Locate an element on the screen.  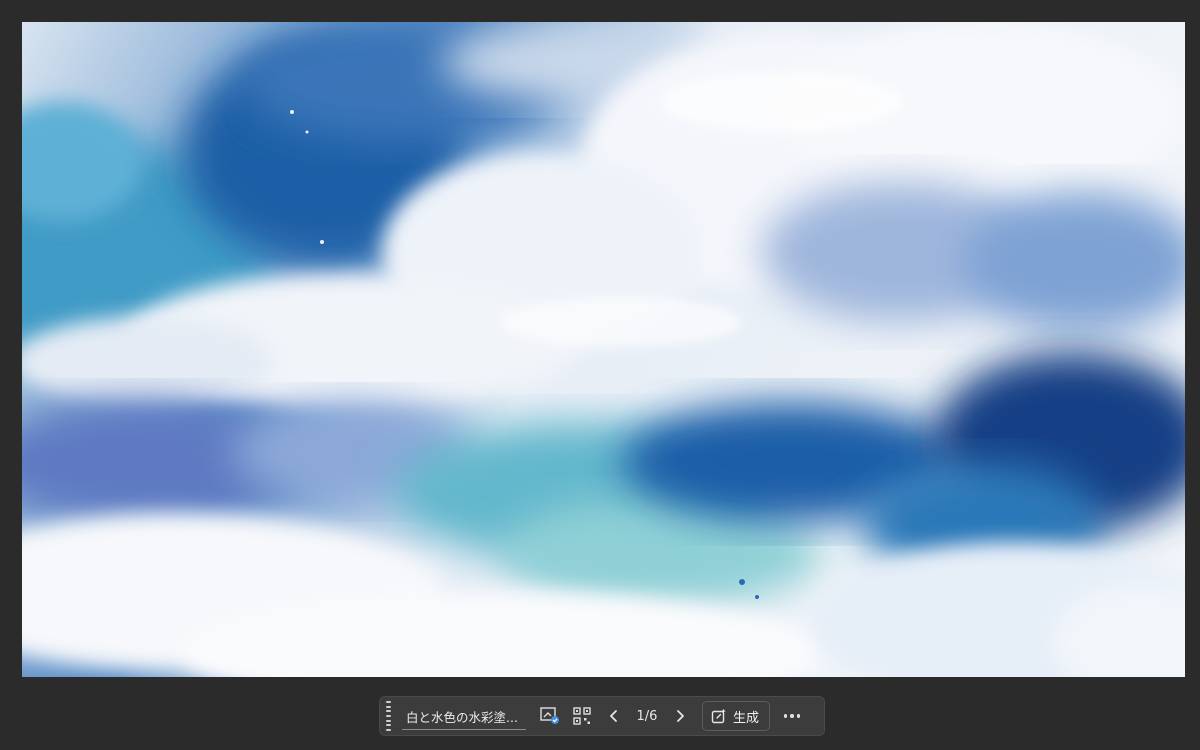
variations-grid-button is located at coordinates (582, 716).